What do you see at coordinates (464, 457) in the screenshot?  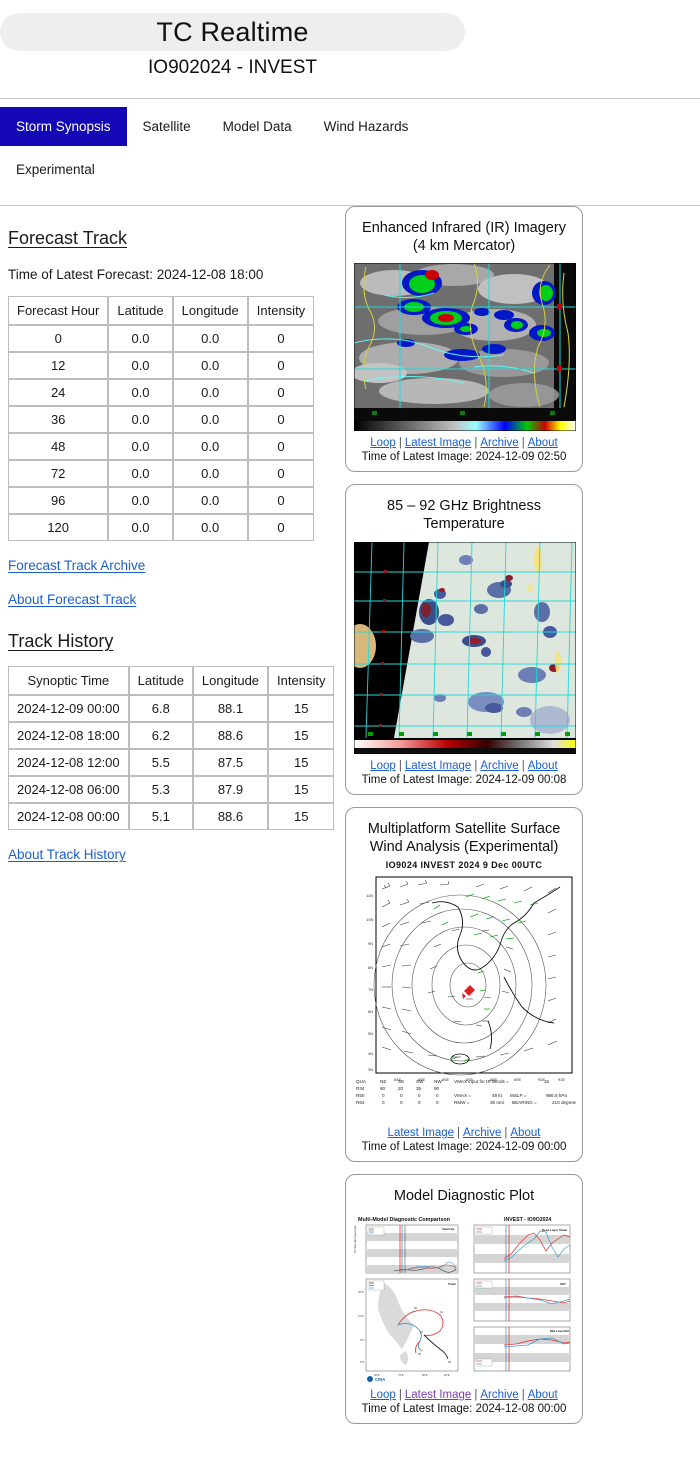 I see `ir-latest-time: Time of Latest Image: 2024-12-09 02:50` at bounding box center [464, 457].